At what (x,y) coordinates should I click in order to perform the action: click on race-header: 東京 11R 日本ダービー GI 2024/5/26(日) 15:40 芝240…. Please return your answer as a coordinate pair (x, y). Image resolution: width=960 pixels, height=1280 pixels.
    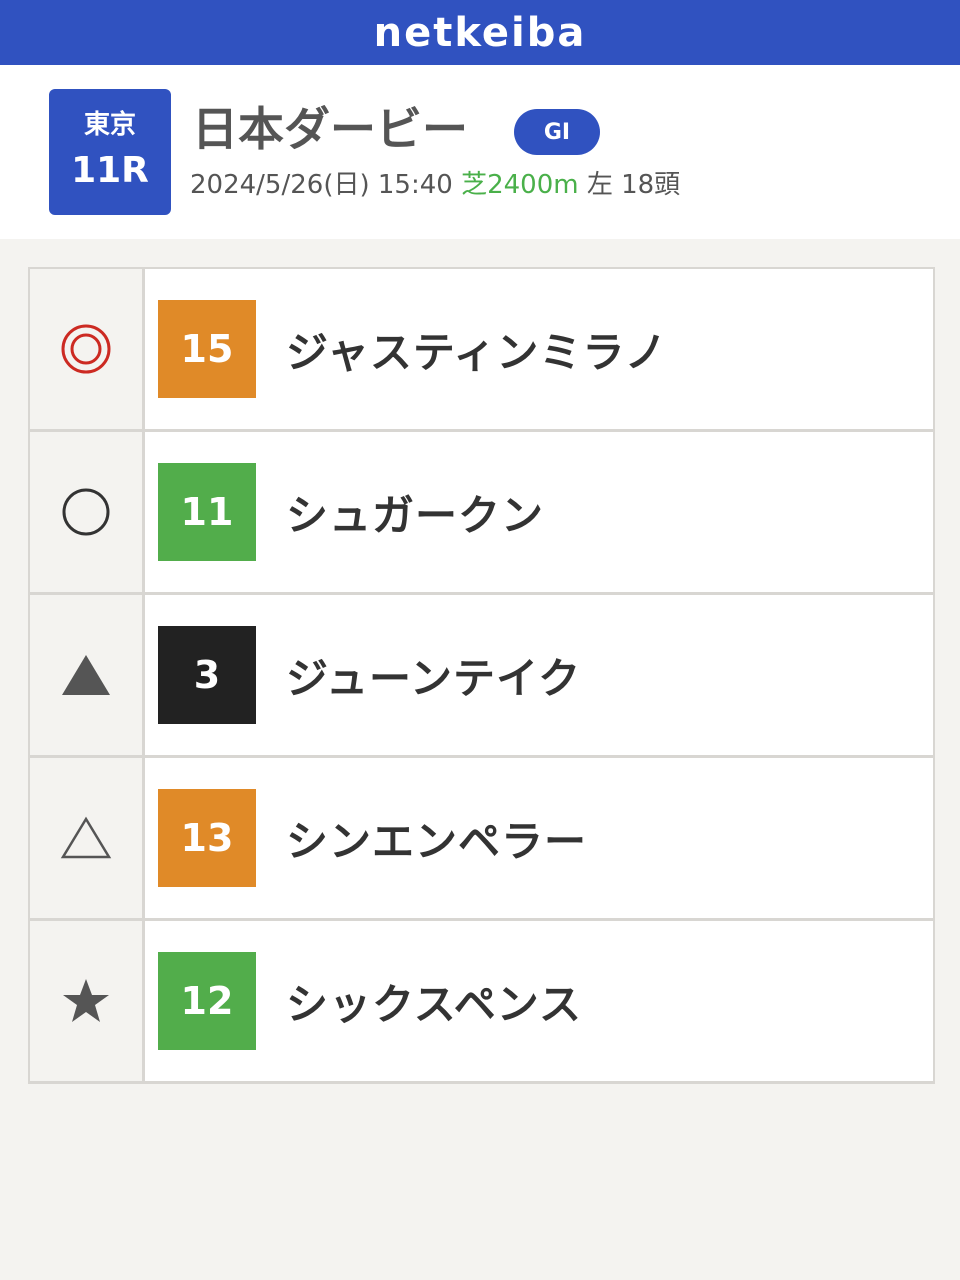
    Looking at the image, I should click on (480, 152).